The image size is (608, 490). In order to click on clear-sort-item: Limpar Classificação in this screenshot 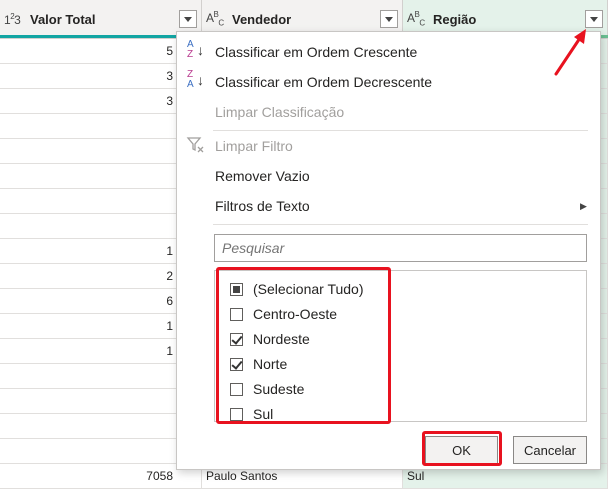, I will do `click(388, 112)`.